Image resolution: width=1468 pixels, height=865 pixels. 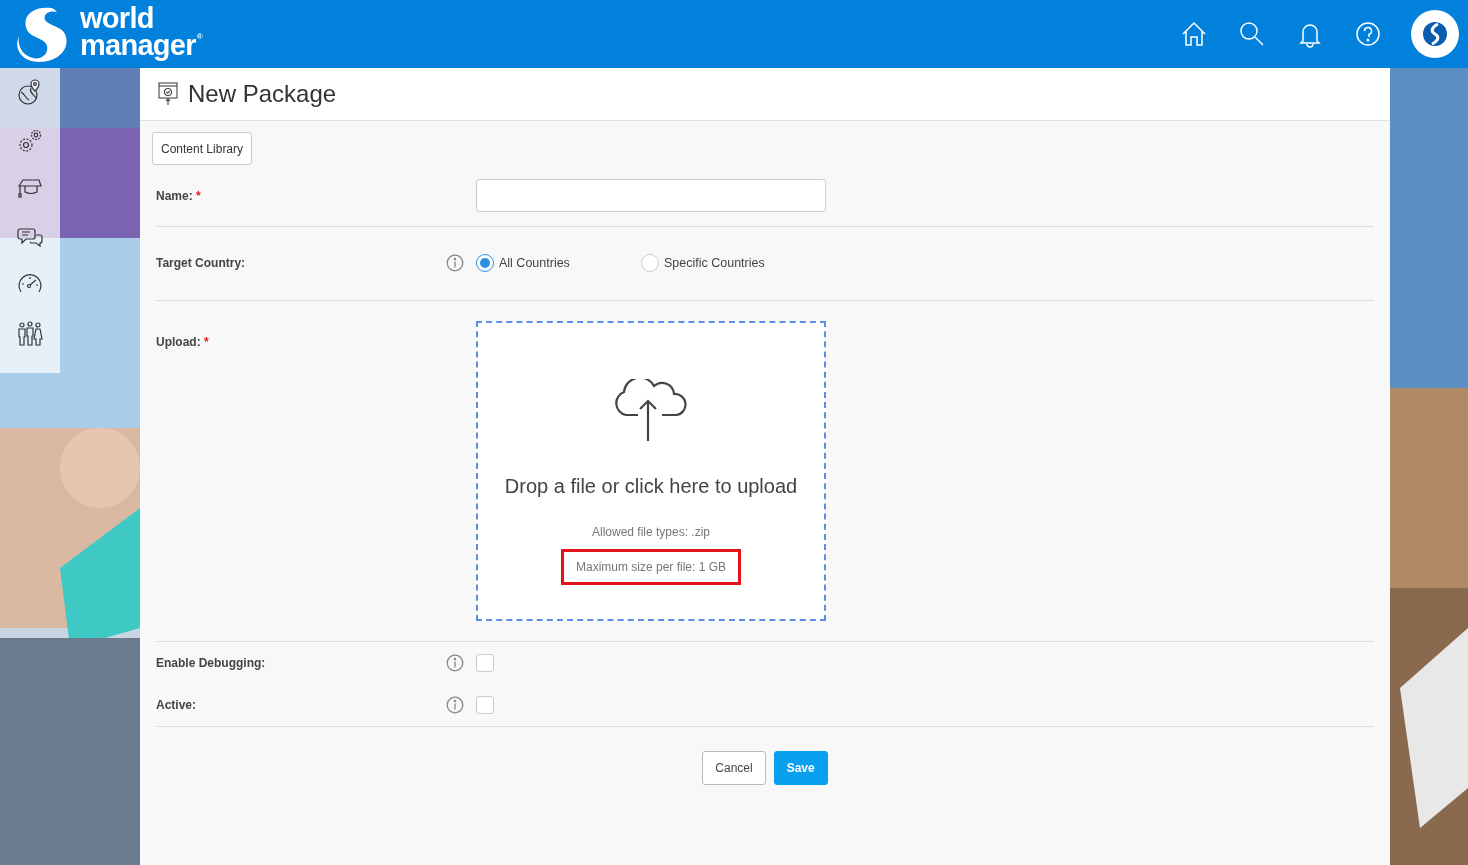 I want to click on field-label: Name: *, so click(x=179, y=196).